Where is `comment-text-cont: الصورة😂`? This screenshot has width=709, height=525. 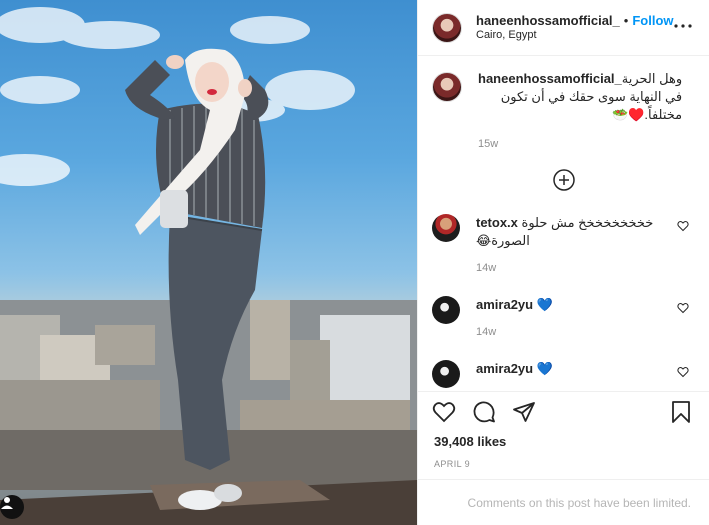 comment-text-cont: الصورة😂 is located at coordinates (503, 240).